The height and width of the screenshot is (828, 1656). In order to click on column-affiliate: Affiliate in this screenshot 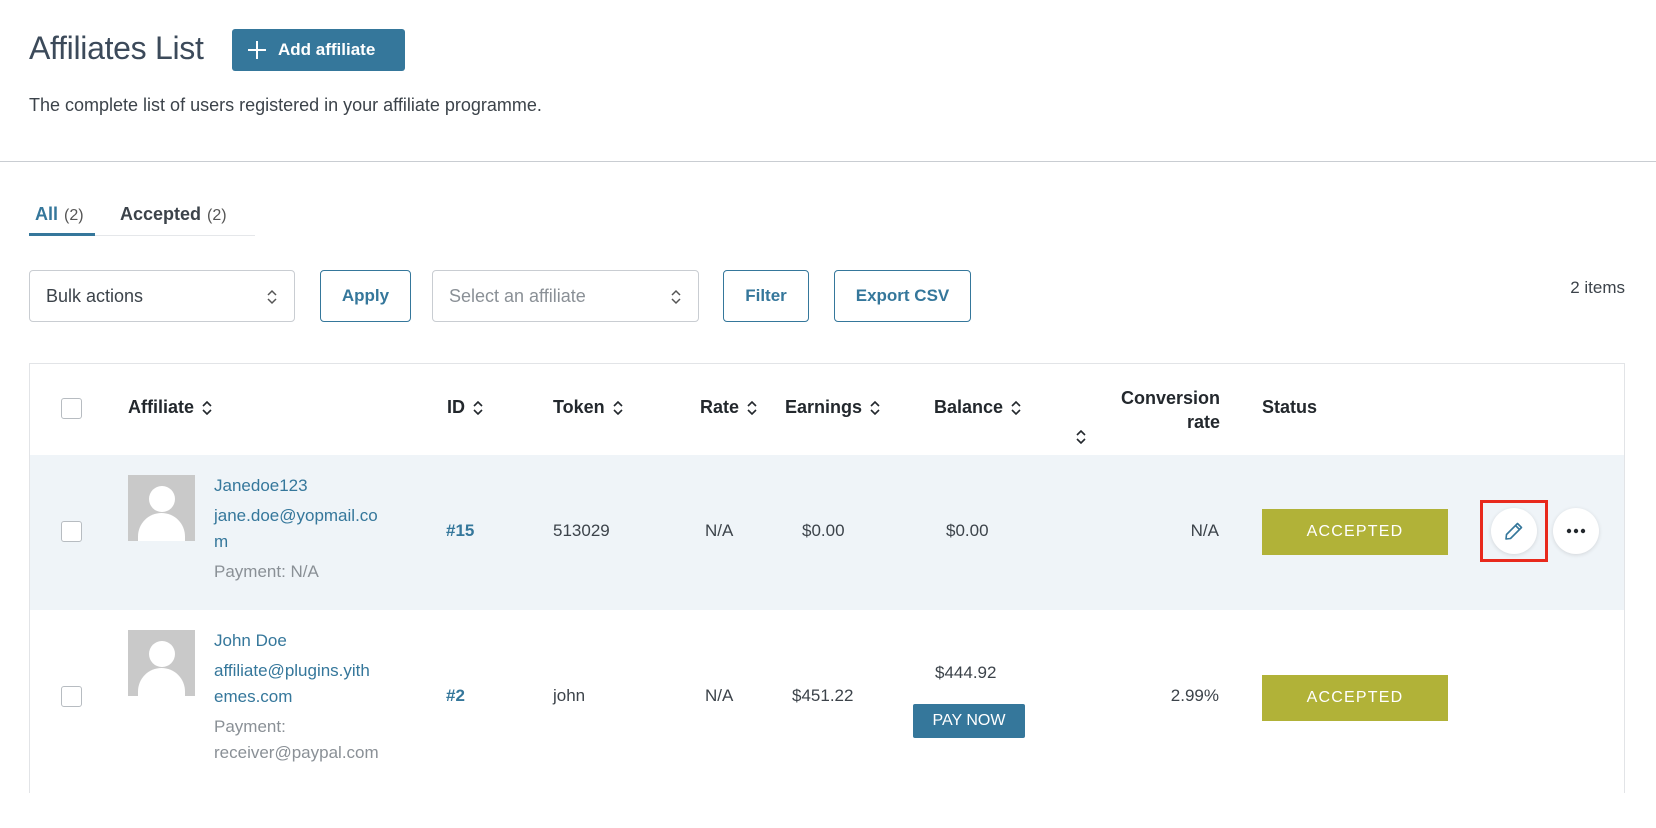, I will do `click(170, 407)`.